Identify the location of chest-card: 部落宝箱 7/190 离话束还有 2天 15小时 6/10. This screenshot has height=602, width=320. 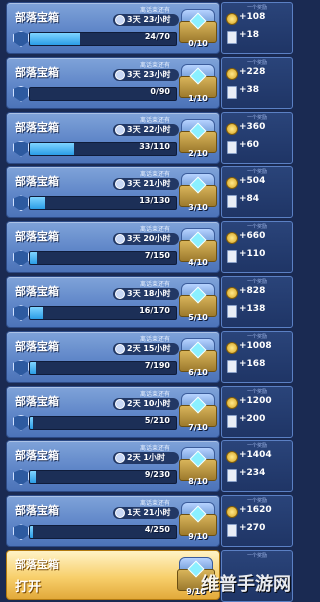
(113, 356).